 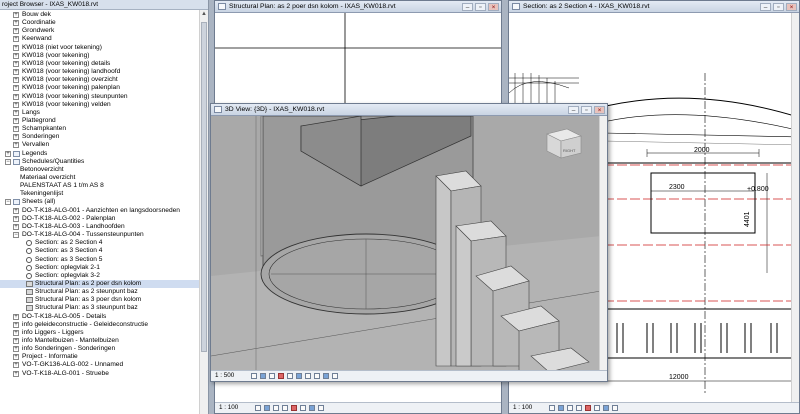 What do you see at coordinates (99, 357) in the screenshot?
I see `tree-item: + Project - Informatie` at bounding box center [99, 357].